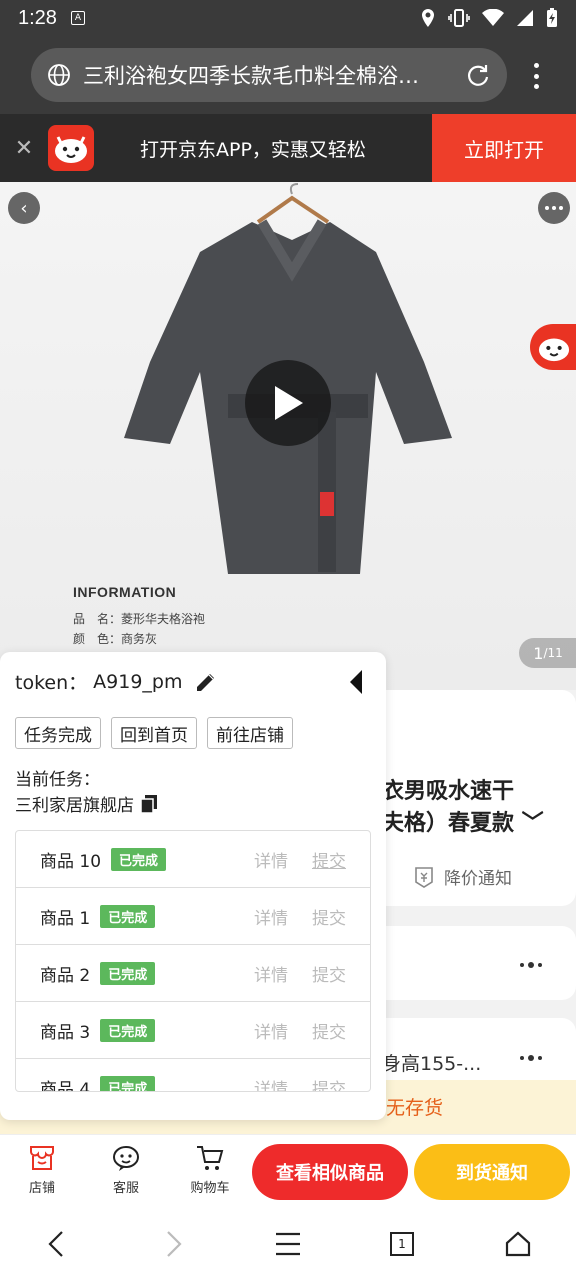  Describe the element at coordinates (139, 619) in the screenshot. I see `info-line-name: 品 名：菱形华夫格浴袍` at that location.